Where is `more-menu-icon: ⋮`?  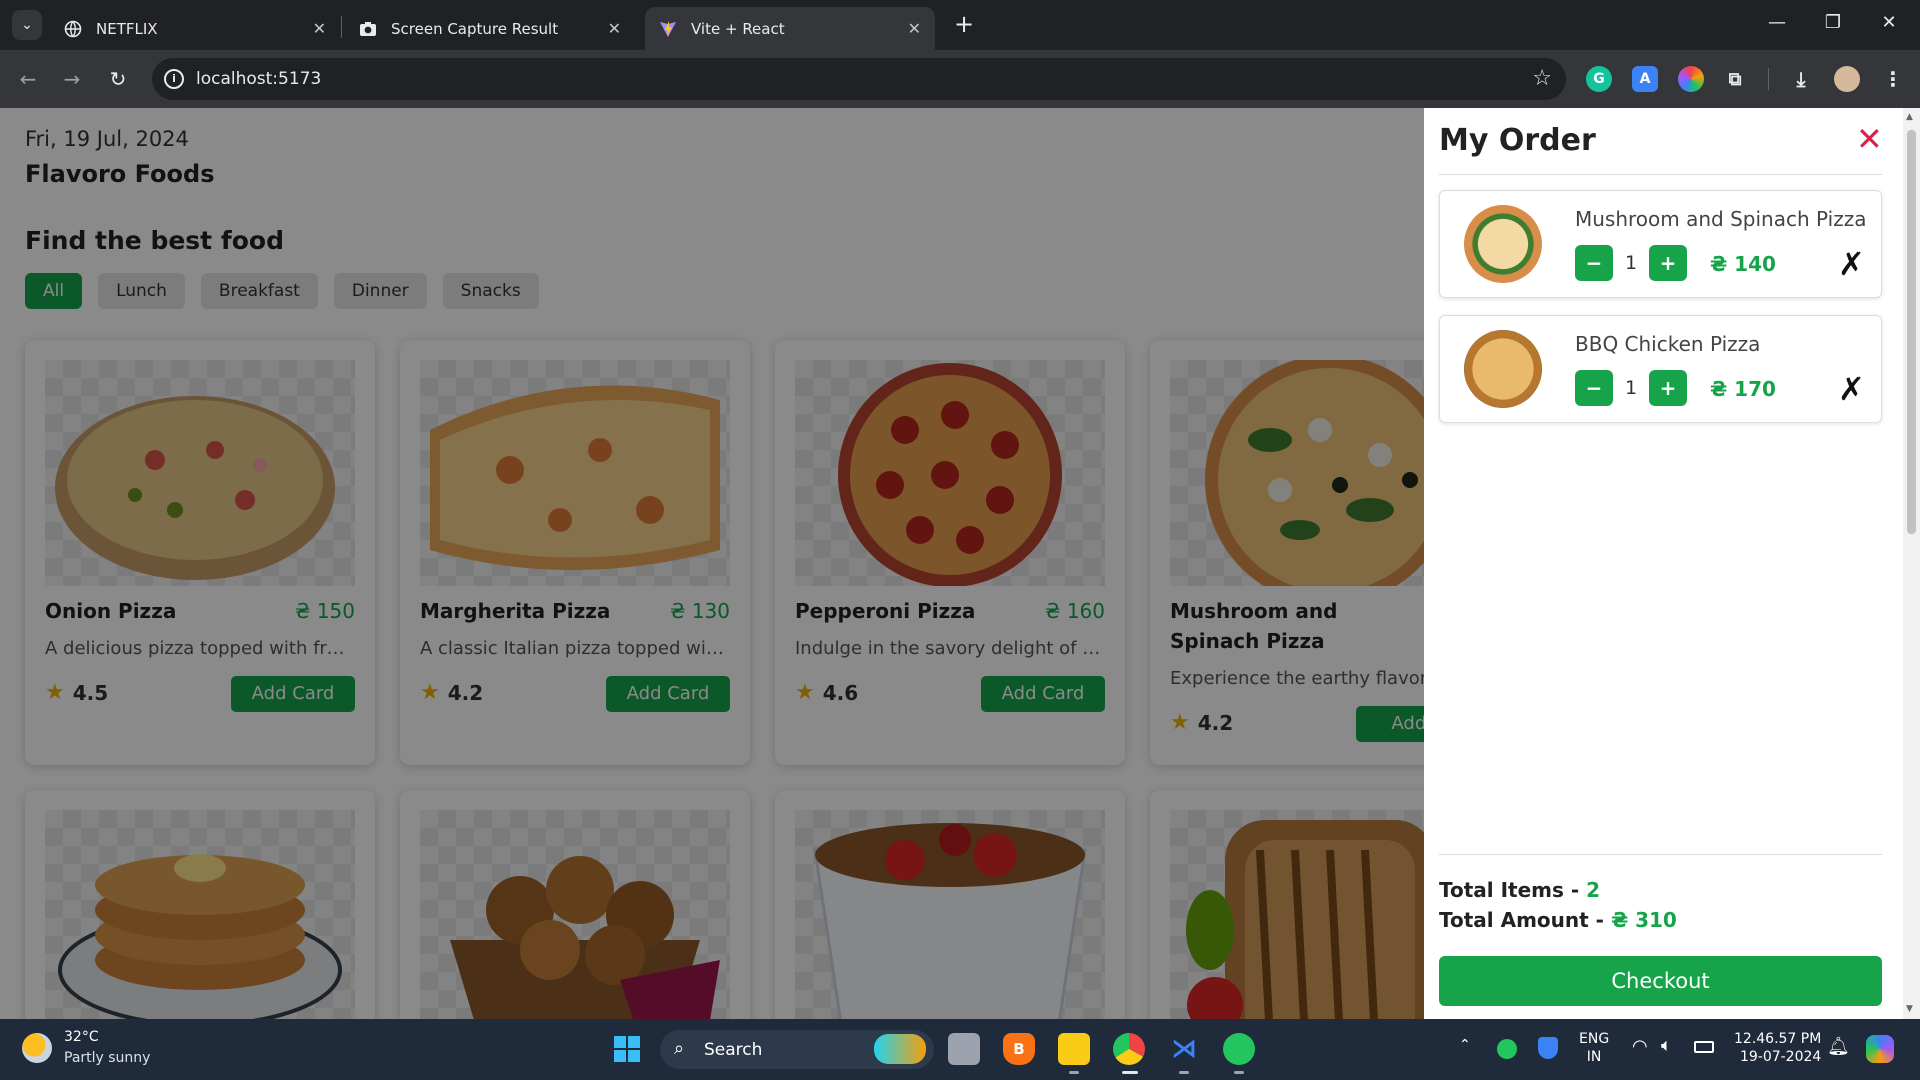 more-menu-icon: ⋮ is located at coordinates (1893, 79).